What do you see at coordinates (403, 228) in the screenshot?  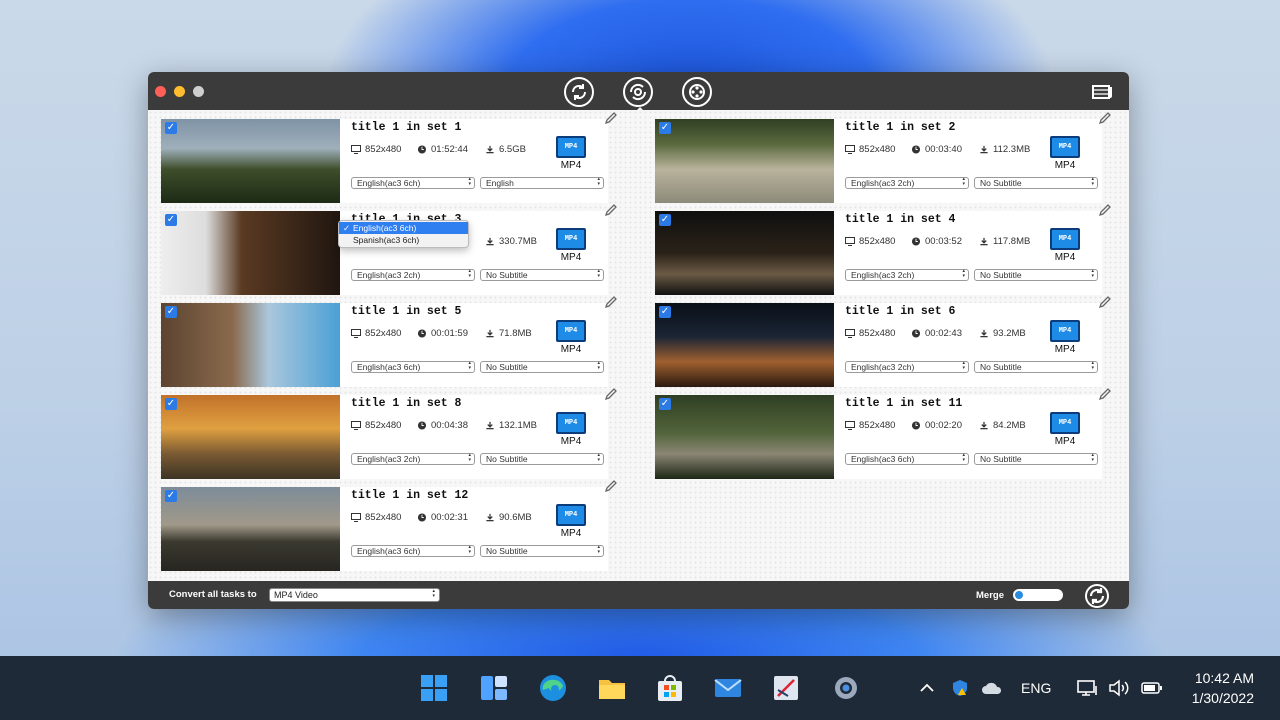 I see `dropdown-option-0: ✓ English(ac3 6ch)` at bounding box center [403, 228].